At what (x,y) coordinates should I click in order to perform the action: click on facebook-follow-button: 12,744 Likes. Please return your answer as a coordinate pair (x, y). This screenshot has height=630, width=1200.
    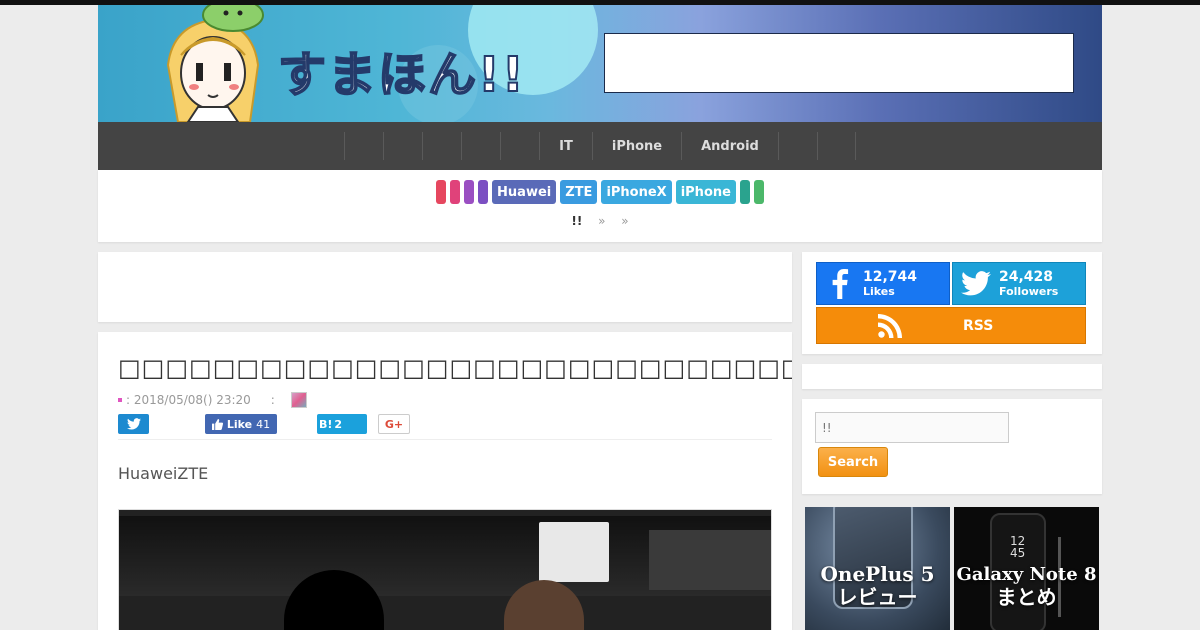
    Looking at the image, I should click on (883, 283).